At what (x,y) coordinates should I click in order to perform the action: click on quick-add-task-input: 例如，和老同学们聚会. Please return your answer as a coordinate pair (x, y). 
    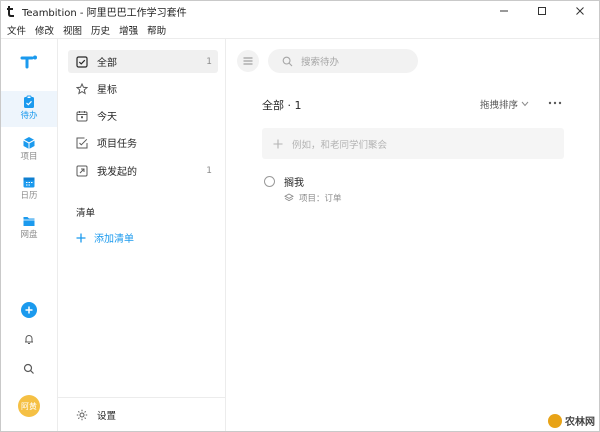
    Looking at the image, I should click on (413, 143).